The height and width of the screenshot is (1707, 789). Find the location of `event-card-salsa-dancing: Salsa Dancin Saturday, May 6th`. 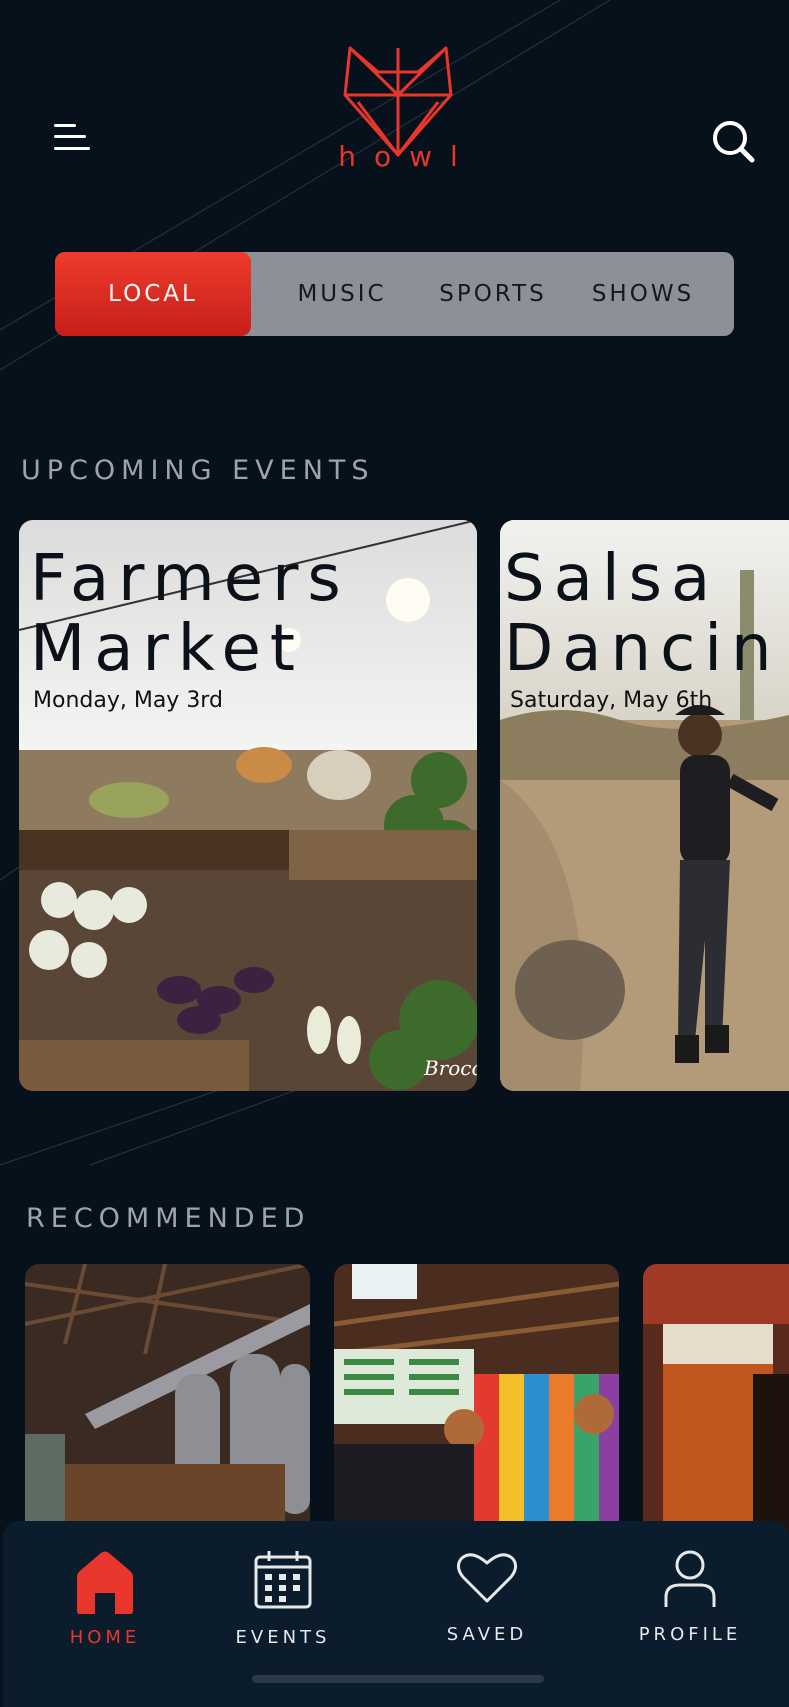

event-card-salsa-dancing: Salsa Dancin Saturday, May 6th is located at coordinates (644, 805).